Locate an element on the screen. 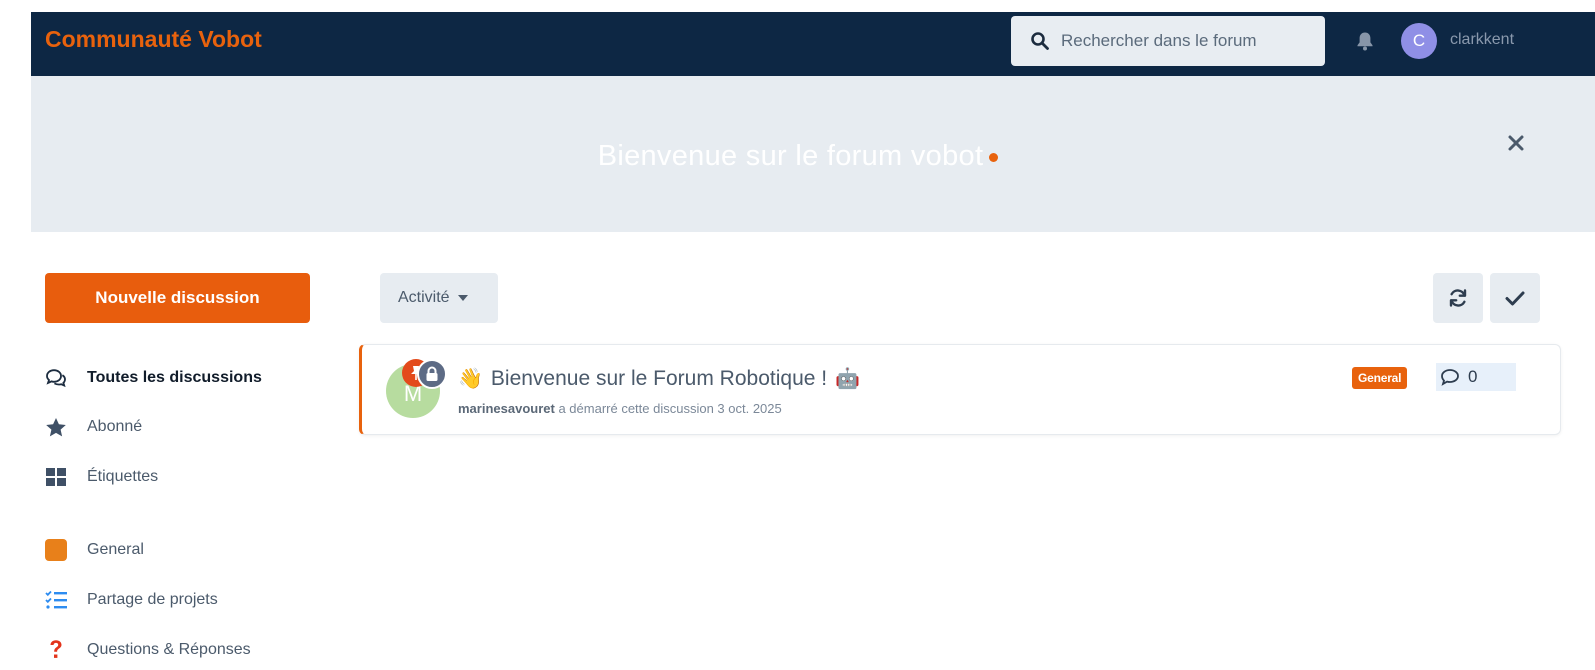  mark-all-read-button is located at coordinates (1515, 298).